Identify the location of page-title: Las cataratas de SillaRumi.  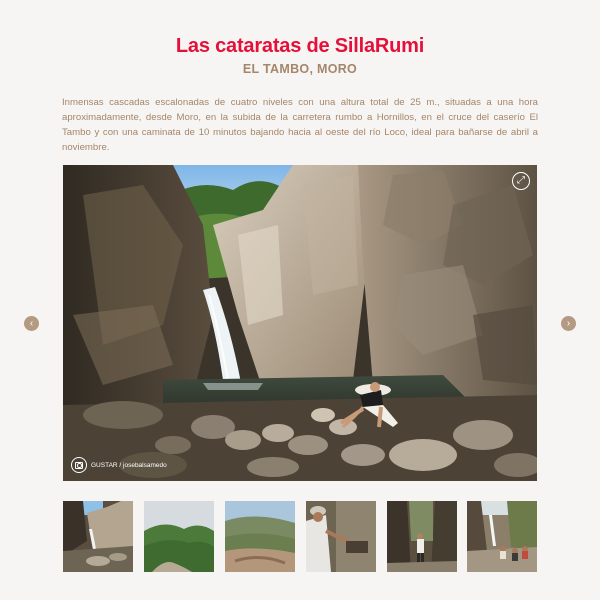
(300, 46).